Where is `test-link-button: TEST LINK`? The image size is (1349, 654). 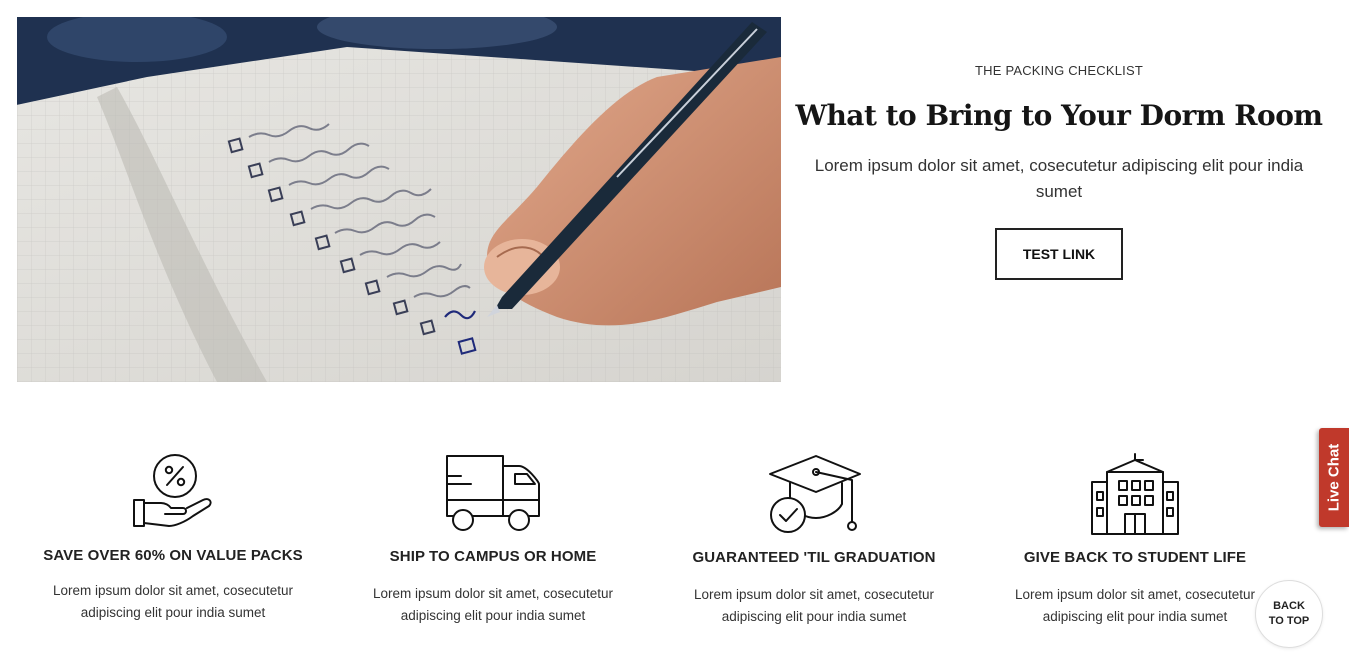 test-link-button: TEST LINK is located at coordinates (1059, 254).